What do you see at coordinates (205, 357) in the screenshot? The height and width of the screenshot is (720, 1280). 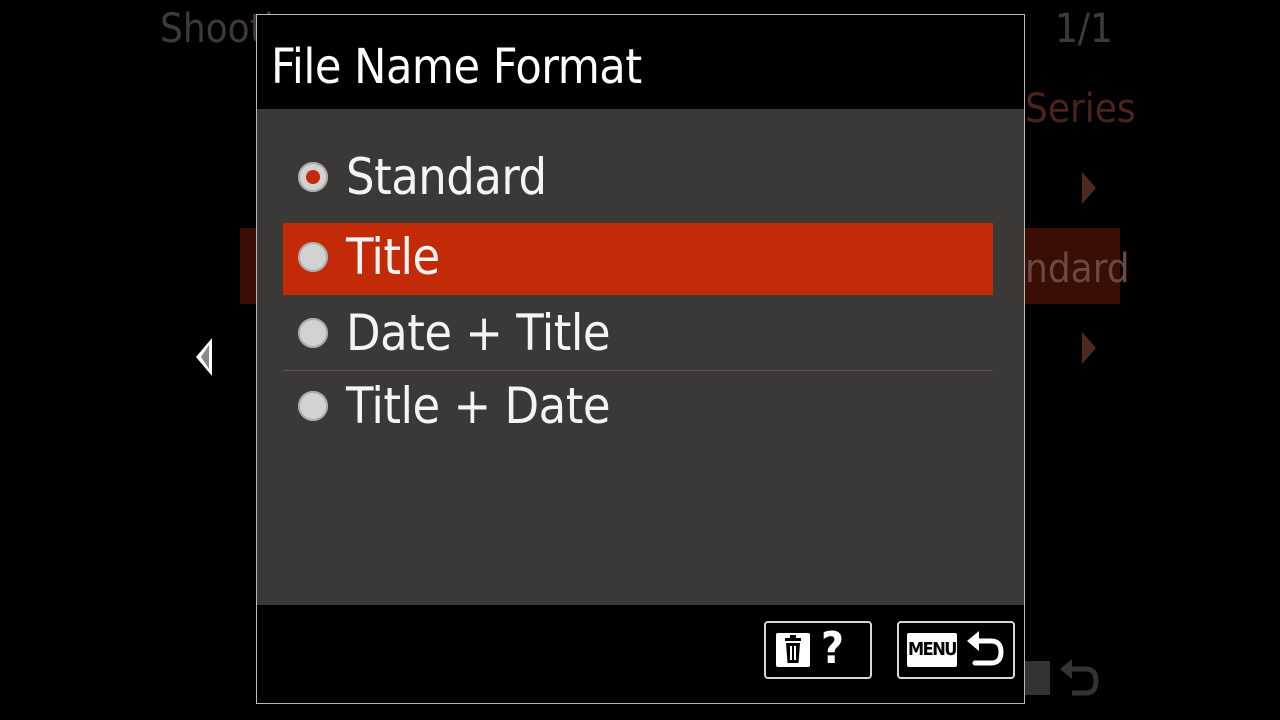 I see `arrow-left-shade` at bounding box center [205, 357].